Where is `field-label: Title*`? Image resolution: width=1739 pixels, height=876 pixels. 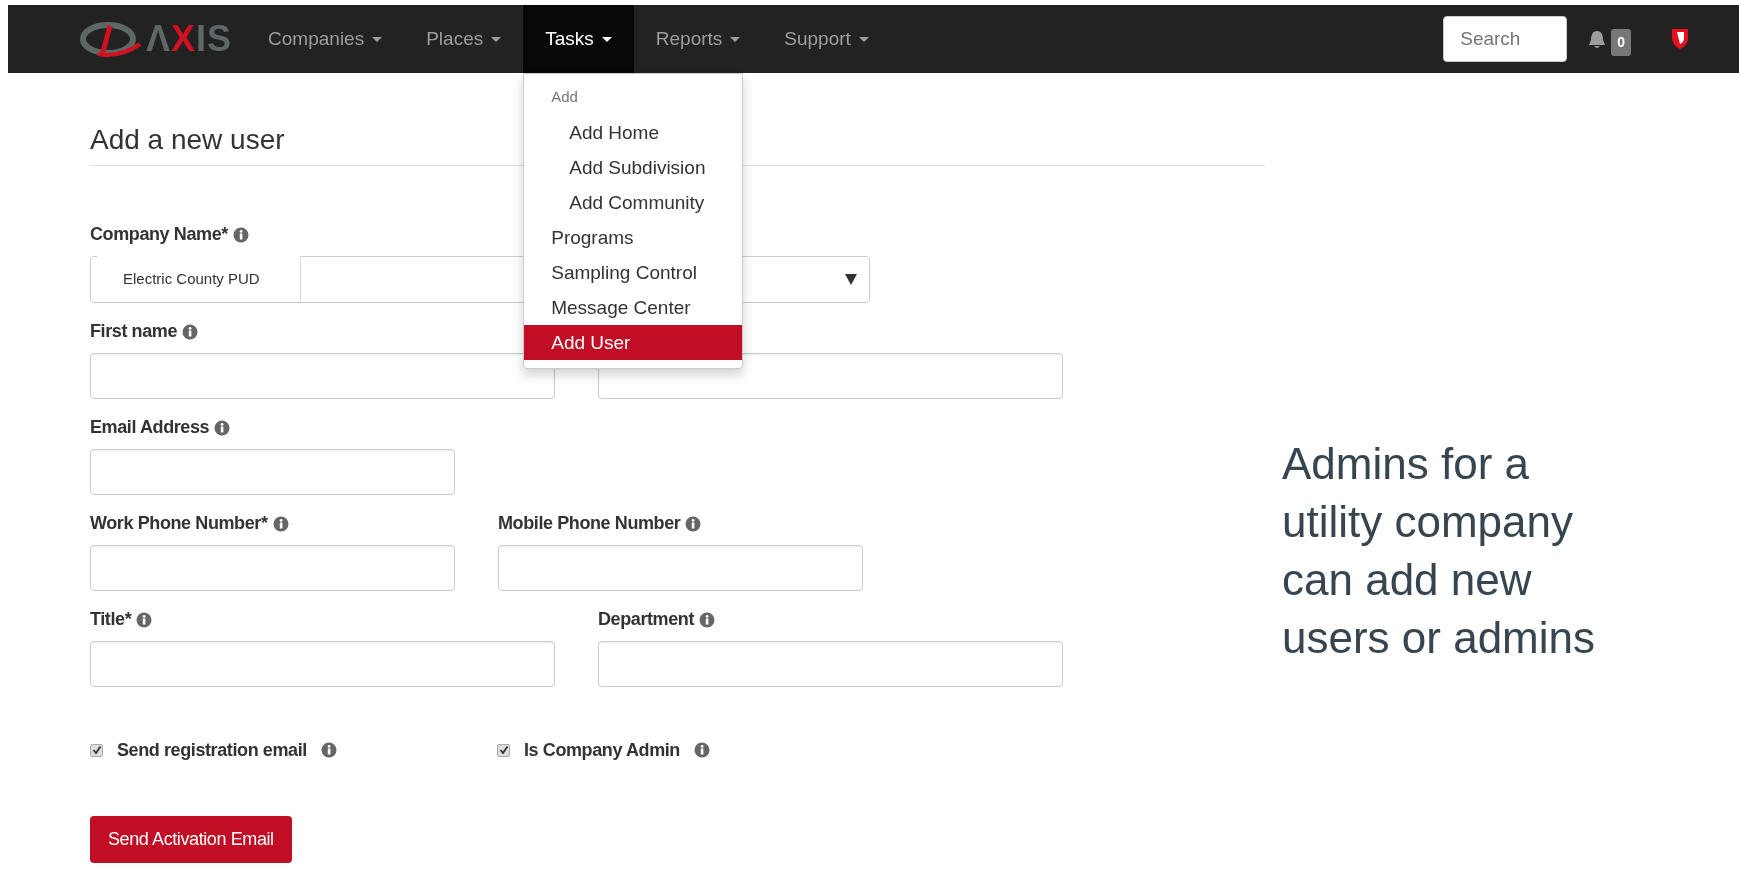 field-label: Title* is located at coordinates (111, 620).